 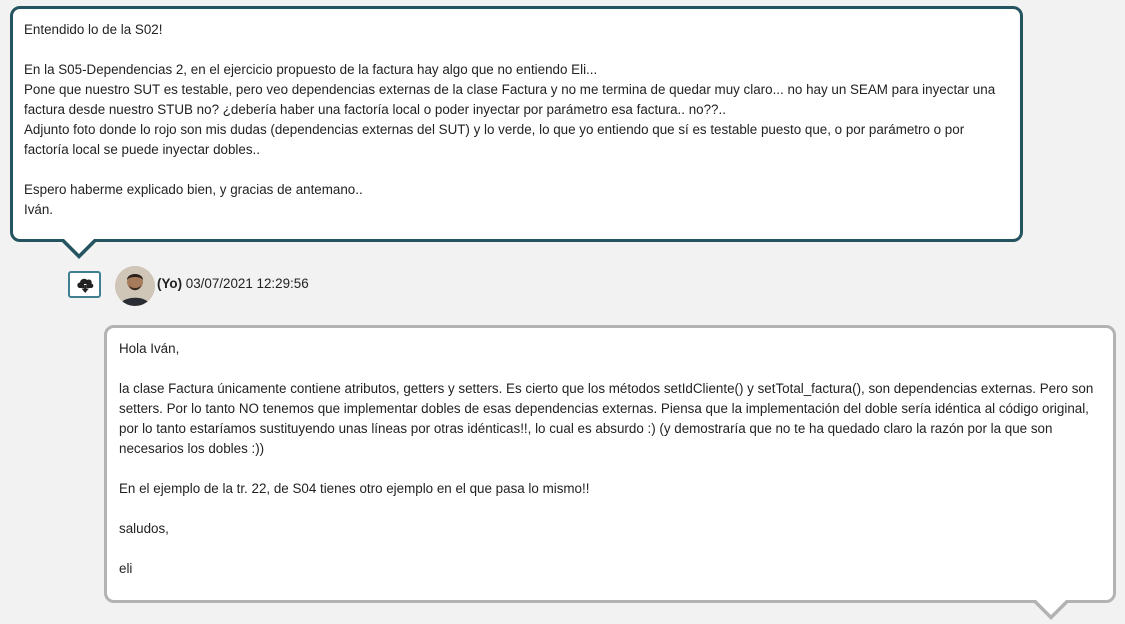 What do you see at coordinates (247, 283) in the screenshot?
I see `message-timestamp: 03/07/2021 12:29:56` at bounding box center [247, 283].